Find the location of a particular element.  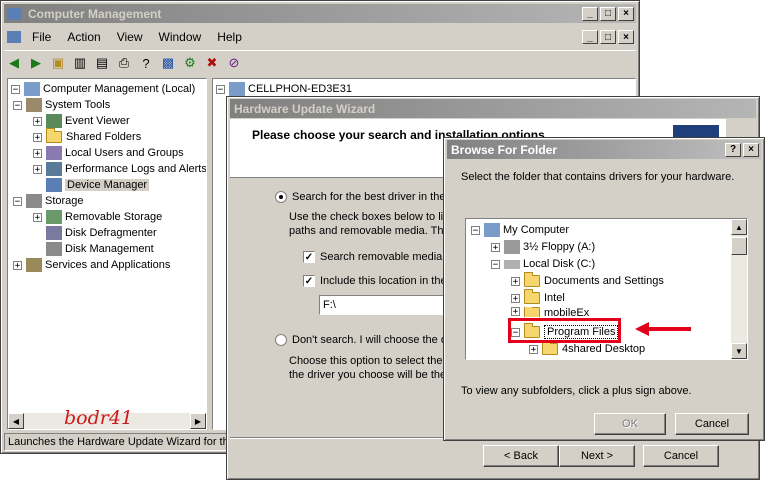

scroll-up-icon: ▲ is located at coordinates (739, 227).